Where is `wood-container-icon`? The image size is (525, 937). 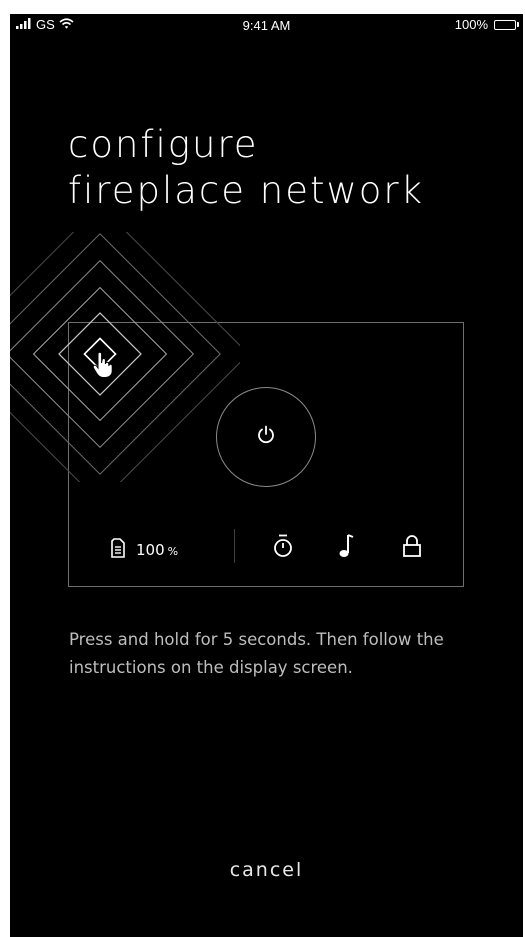
wood-container-icon is located at coordinates (118, 550).